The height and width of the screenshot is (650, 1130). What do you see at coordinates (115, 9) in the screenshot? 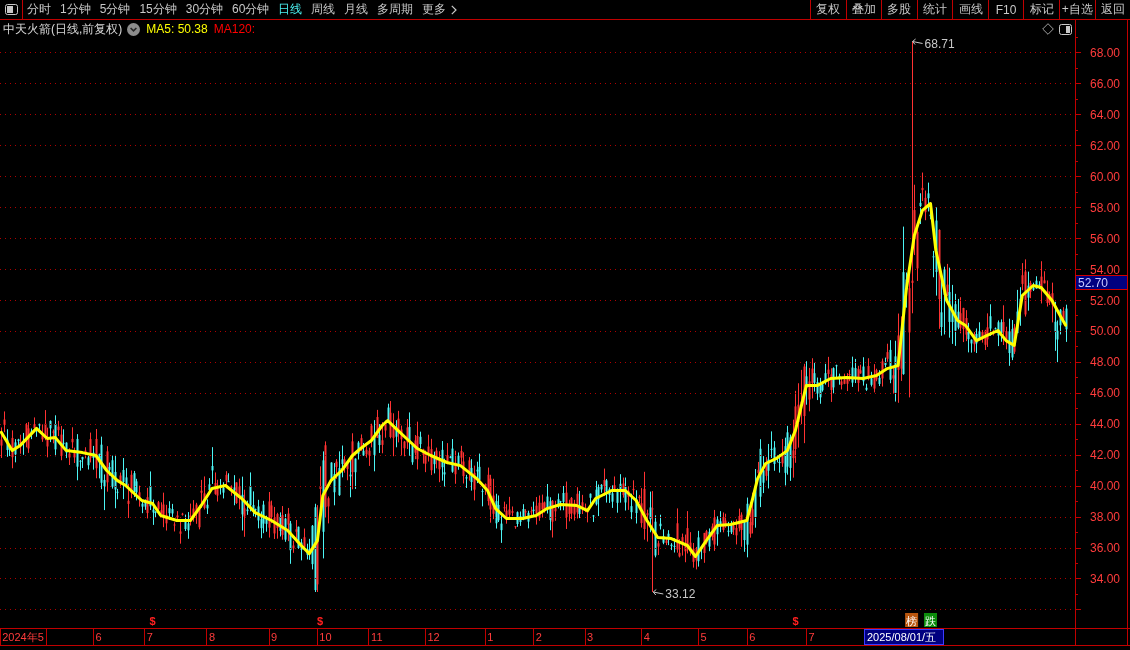
I see `period-tab: 5分钟` at bounding box center [115, 9].